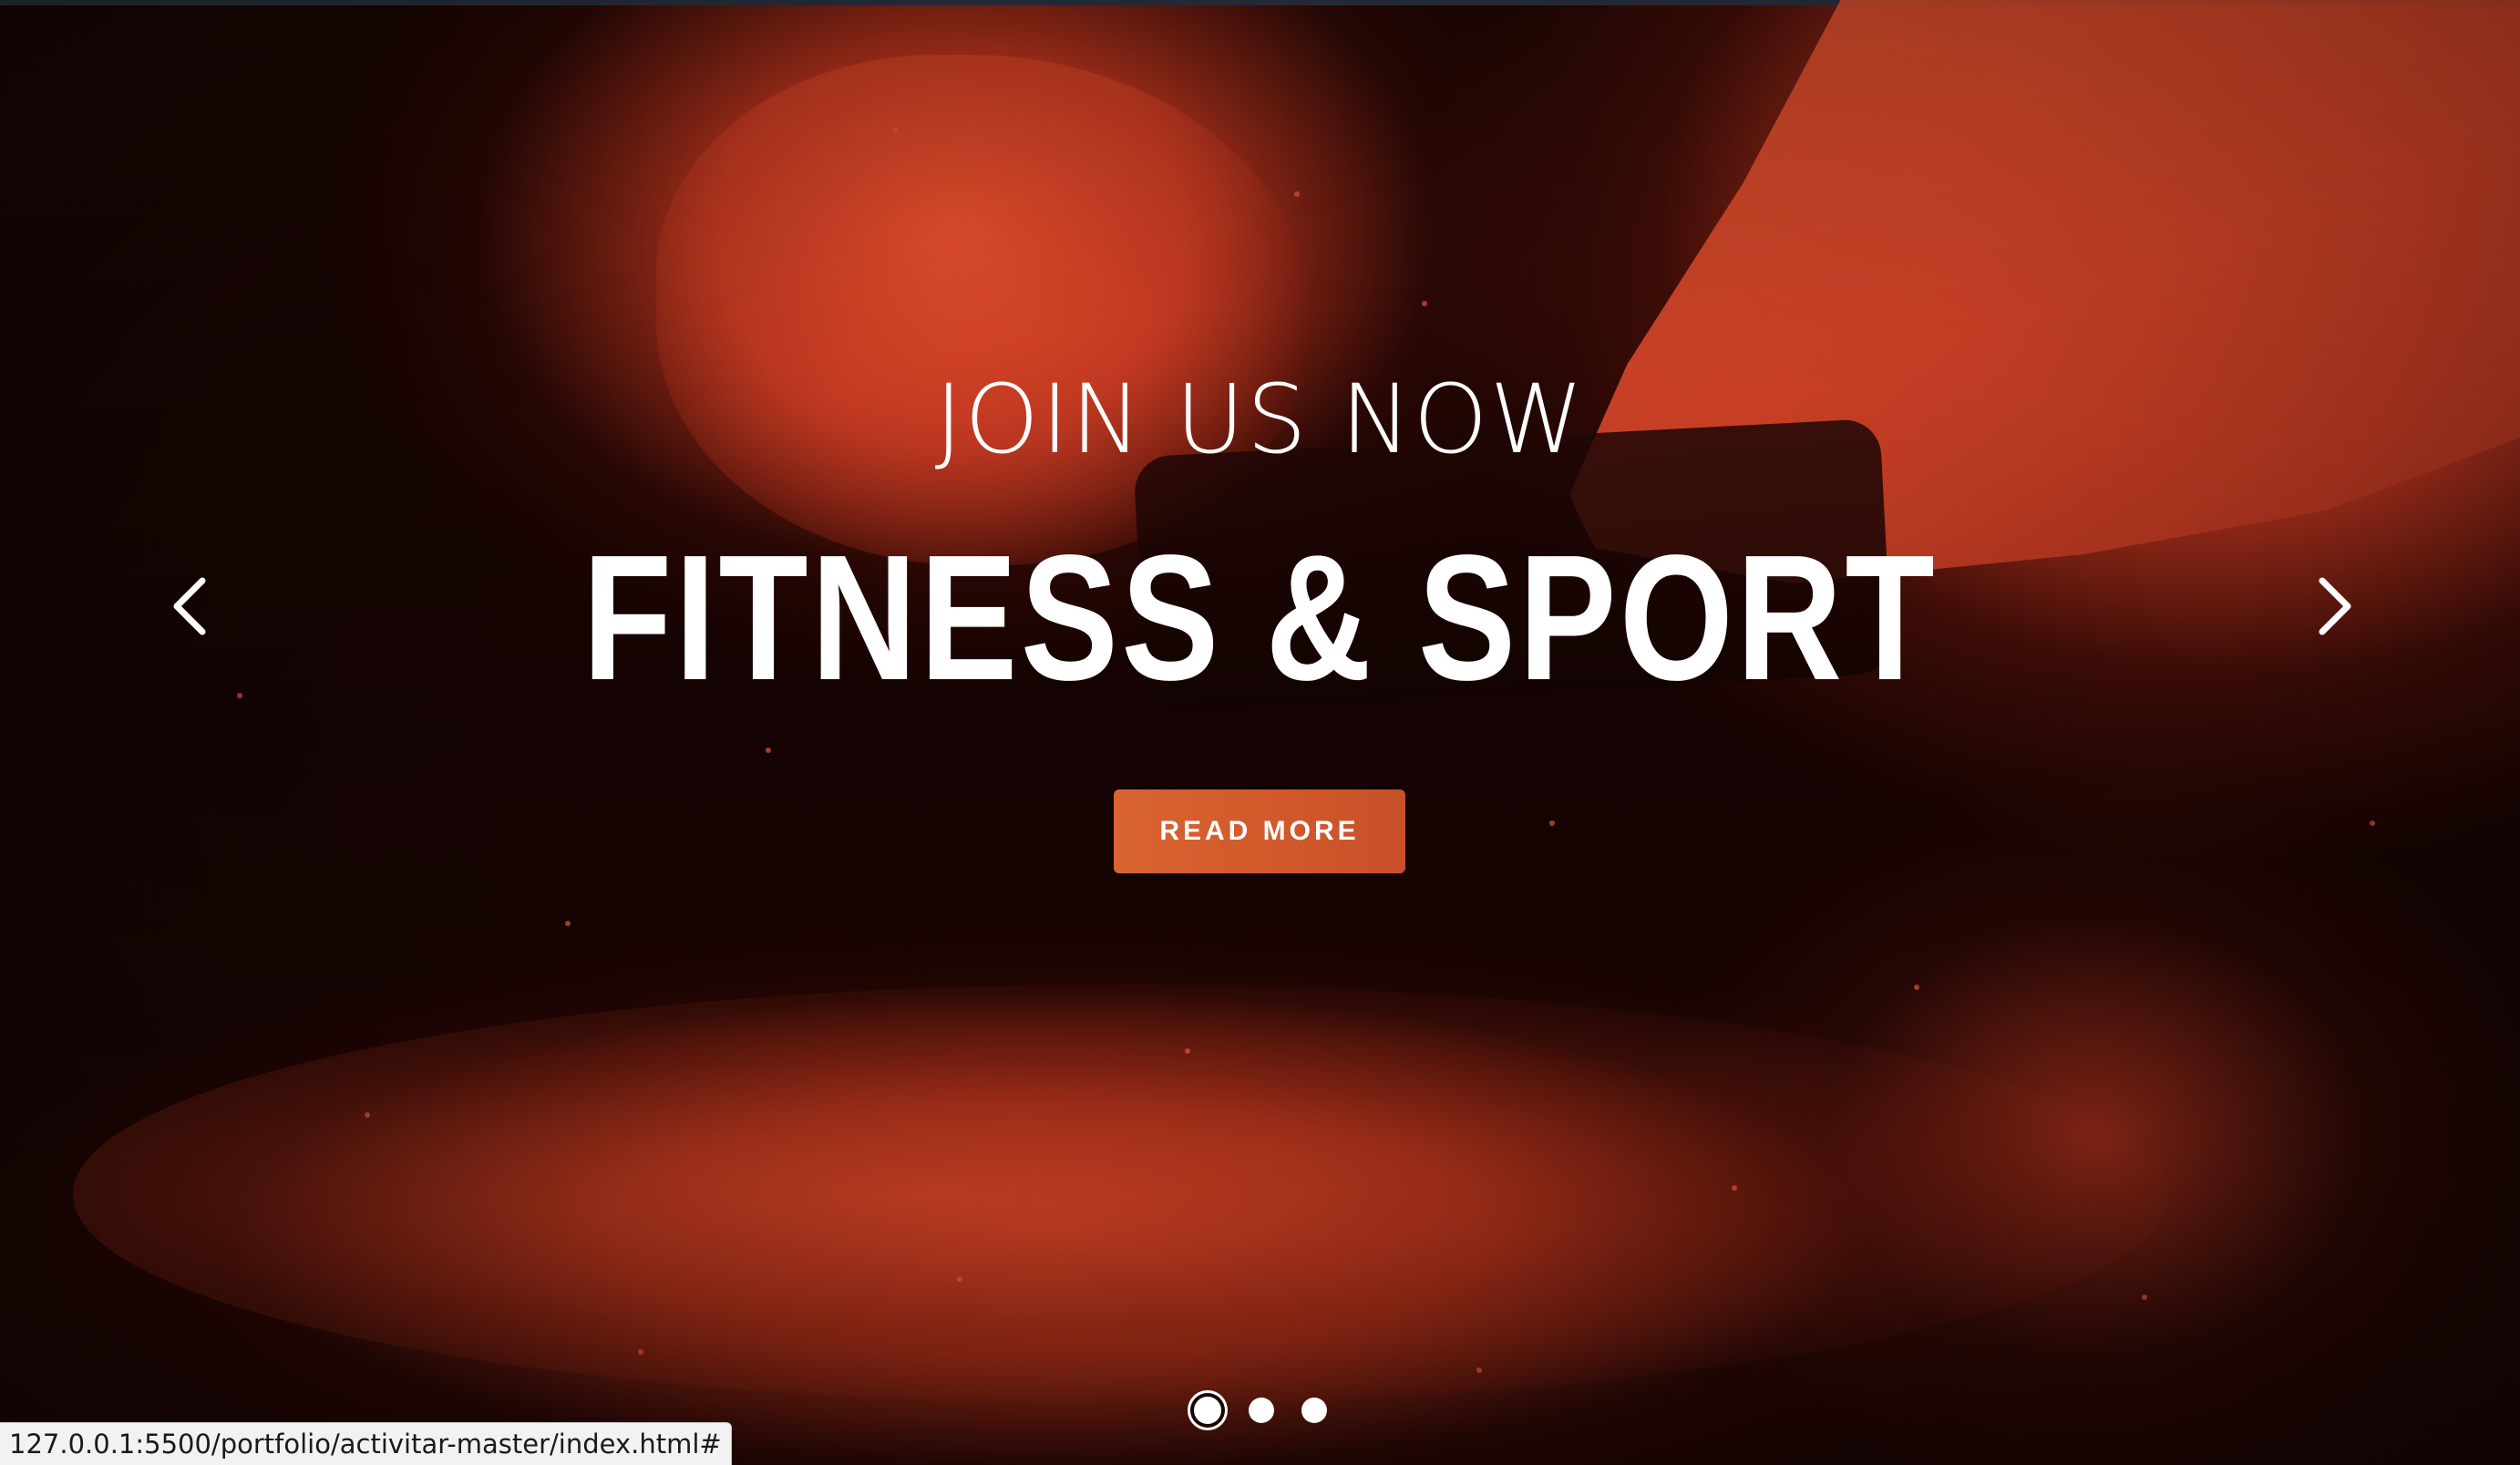 This screenshot has width=2520, height=1465. What do you see at coordinates (1260, 617) in the screenshot?
I see `hero-title: FITNESS & SPORT` at bounding box center [1260, 617].